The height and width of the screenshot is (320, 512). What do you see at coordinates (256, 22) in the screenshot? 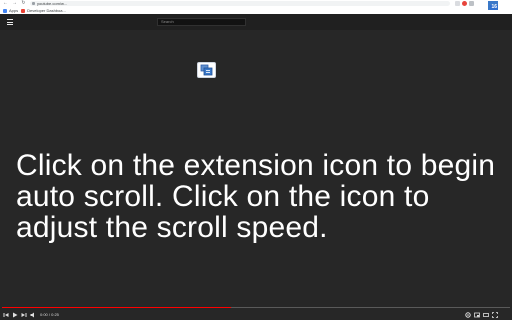
I see `page-header: Search` at bounding box center [256, 22].